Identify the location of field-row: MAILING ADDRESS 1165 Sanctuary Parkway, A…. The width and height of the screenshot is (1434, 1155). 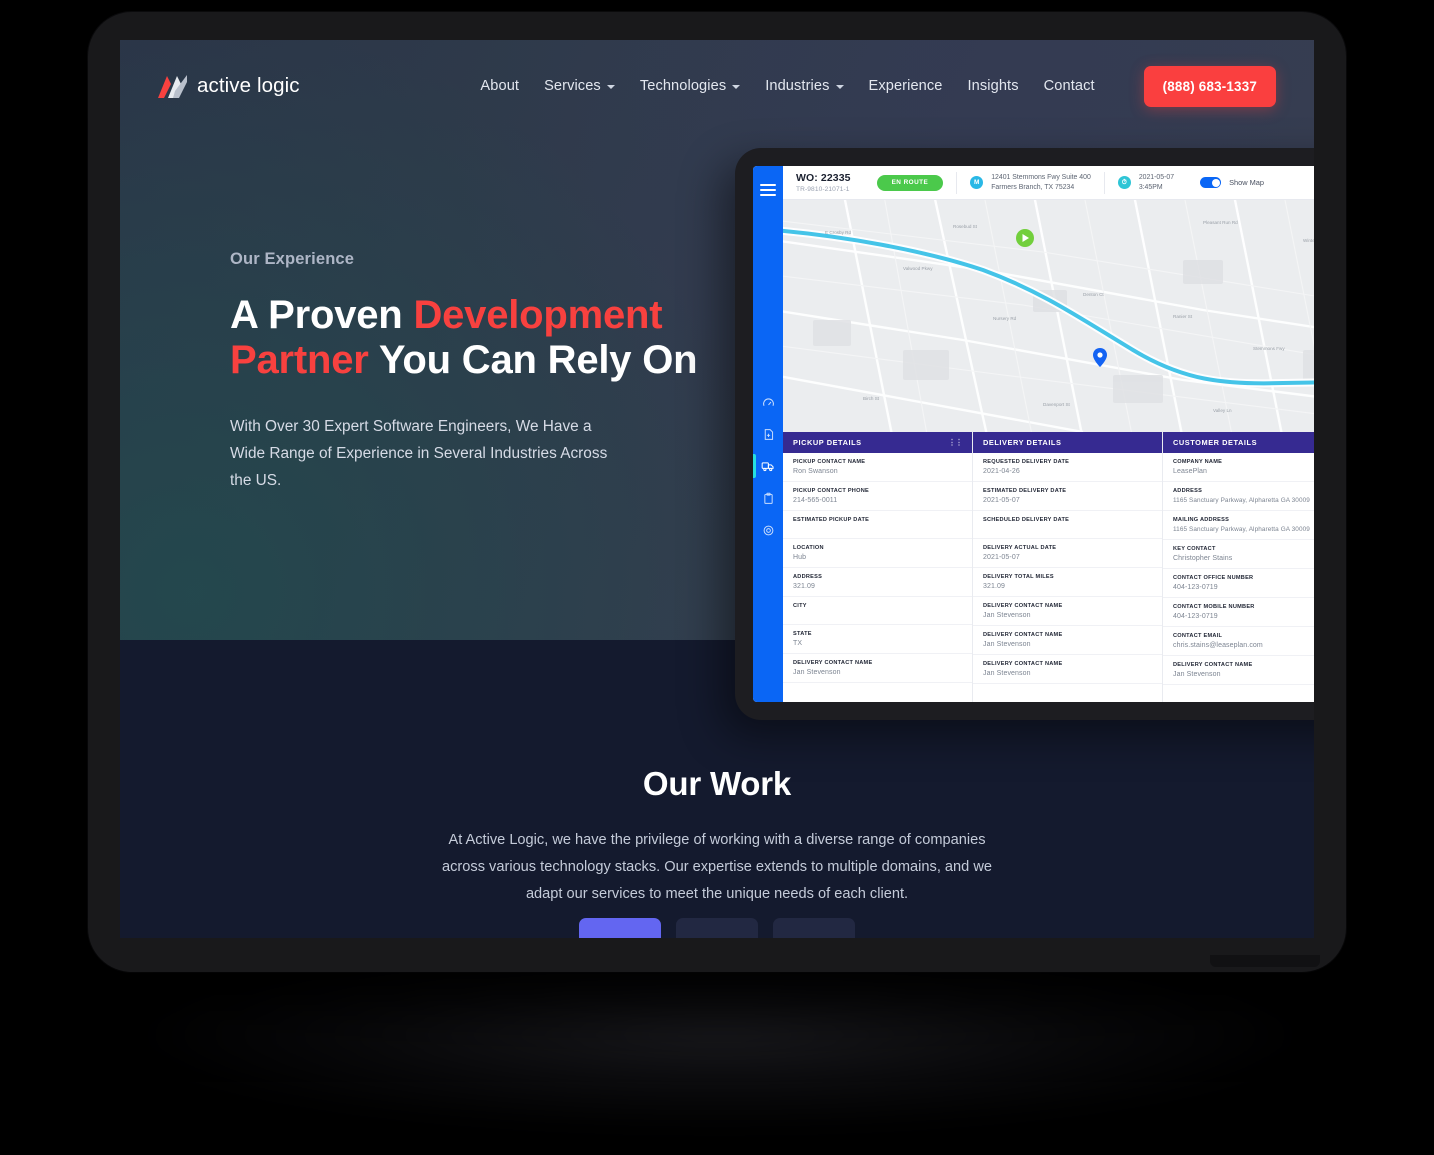
(1238, 525).